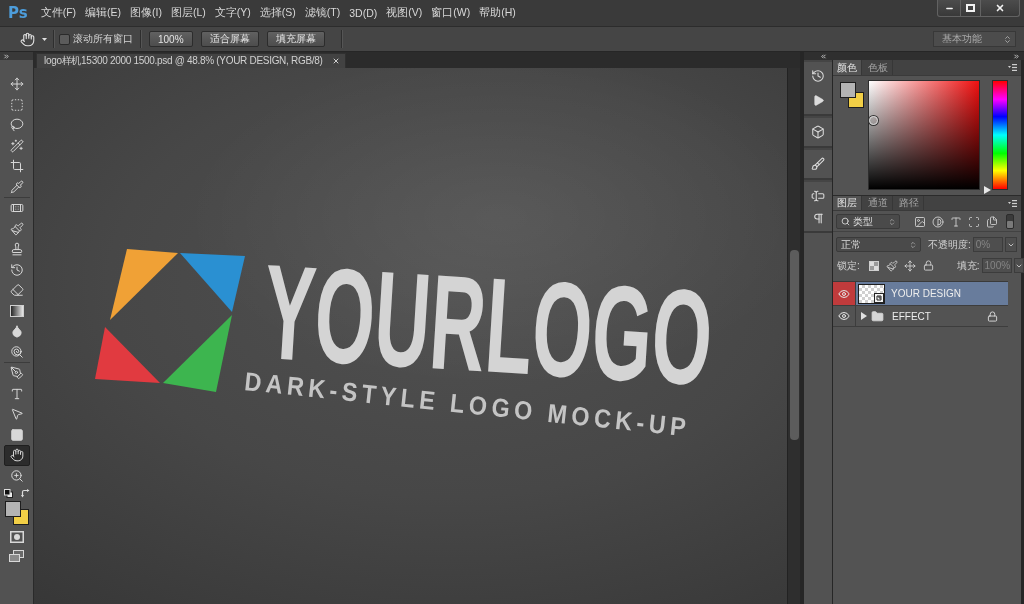 The width and height of the screenshot is (1024, 604). Describe the element at coordinates (794, 345) in the screenshot. I see `scrollbar-thumb` at that location.